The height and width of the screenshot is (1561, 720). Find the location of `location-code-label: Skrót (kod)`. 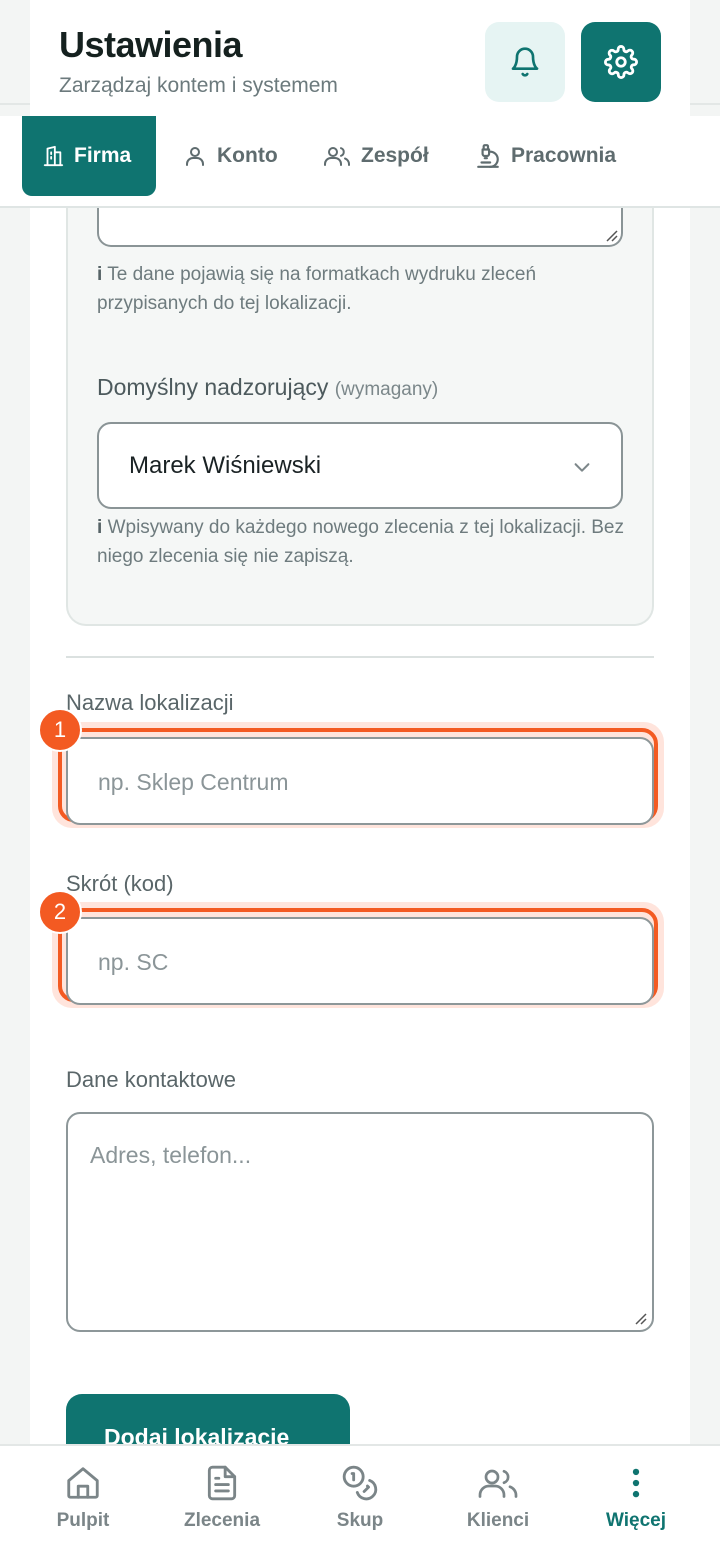

location-code-label: Skrót (kod) is located at coordinates (120, 883).